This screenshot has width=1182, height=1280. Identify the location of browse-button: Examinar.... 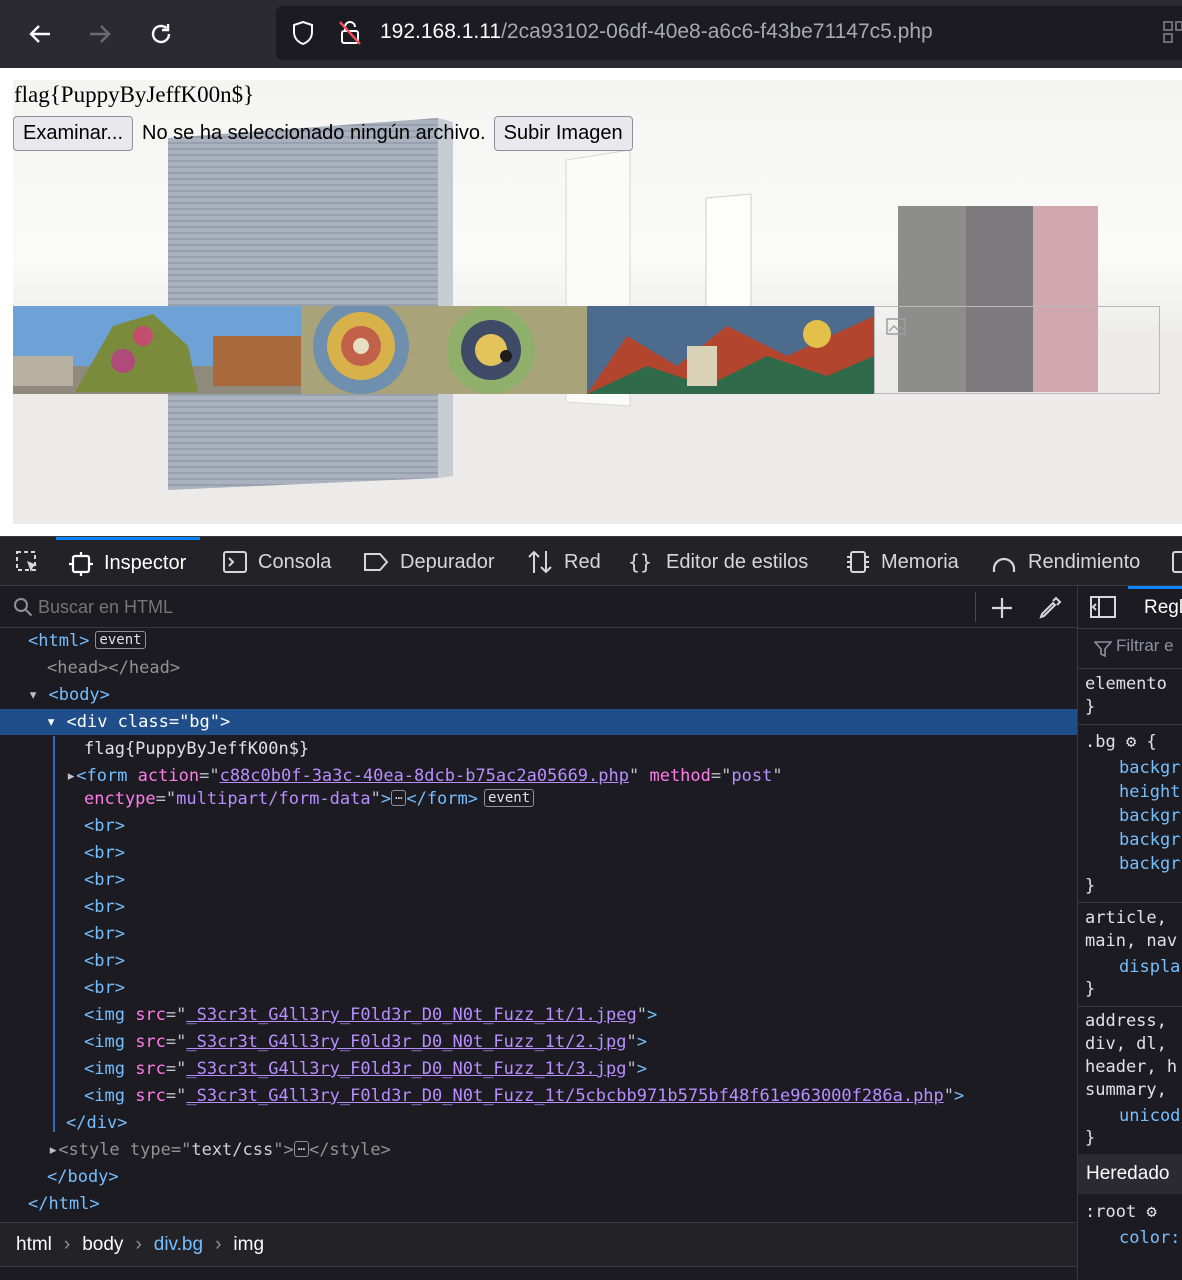
(73, 133).